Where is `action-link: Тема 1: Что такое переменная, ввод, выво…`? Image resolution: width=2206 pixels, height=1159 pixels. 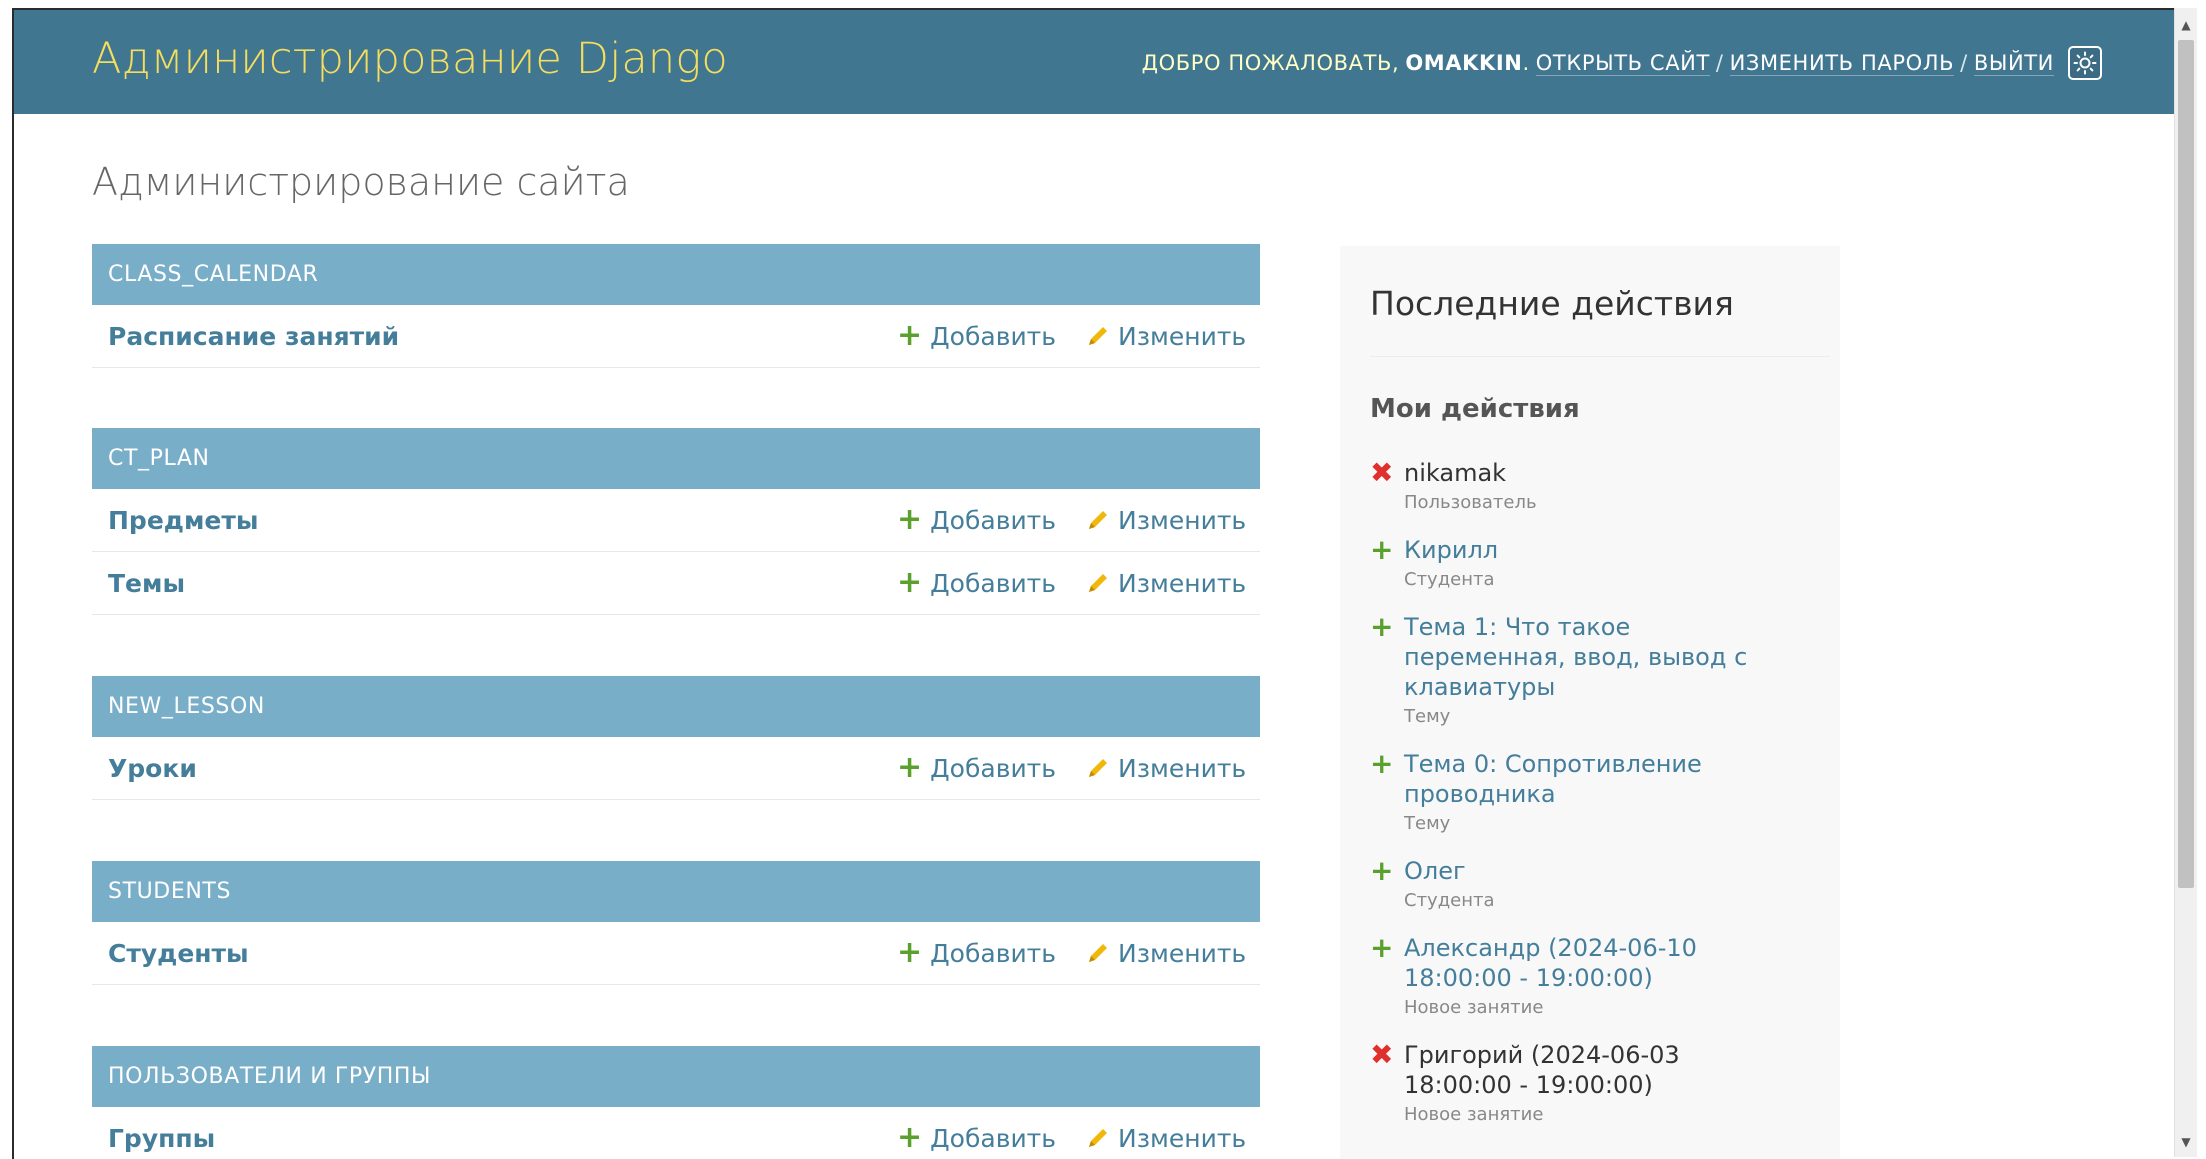
action-link: Тема 1: Что такое переменная, ввод, выво… is located at coordinates (1597, 657).